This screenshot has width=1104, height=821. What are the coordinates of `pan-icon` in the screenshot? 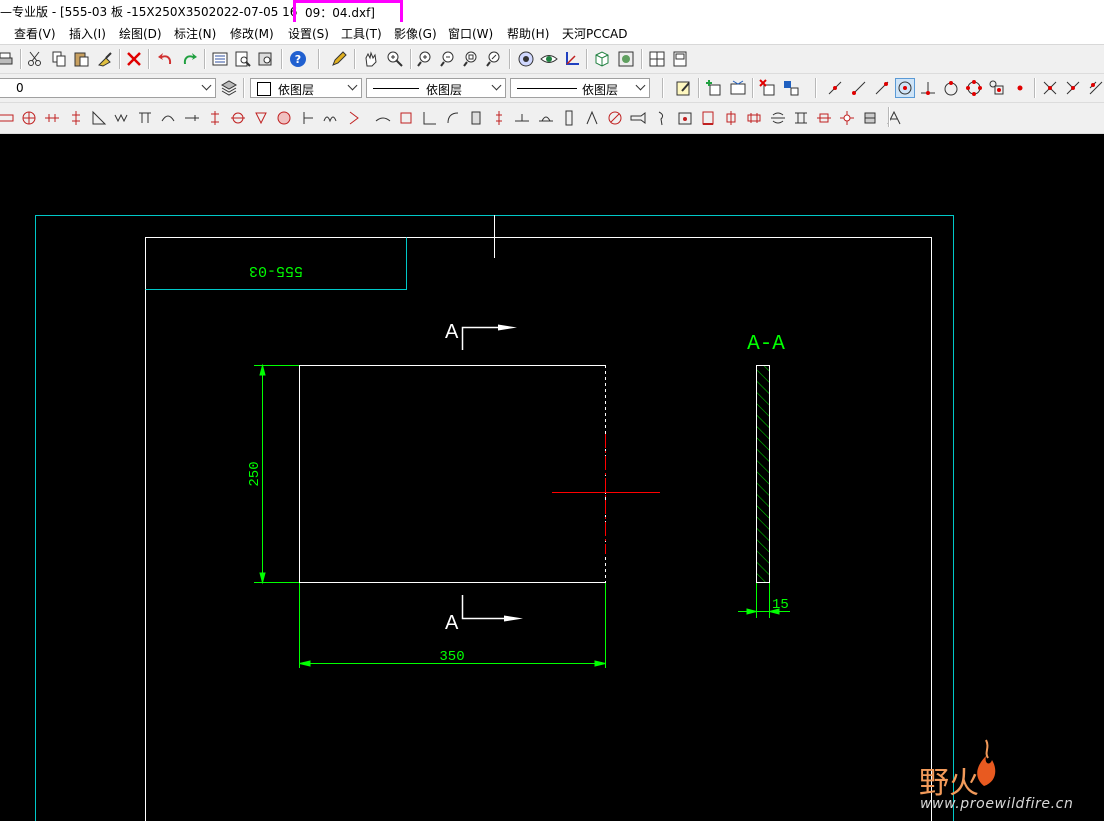 It's located at (371, 59).